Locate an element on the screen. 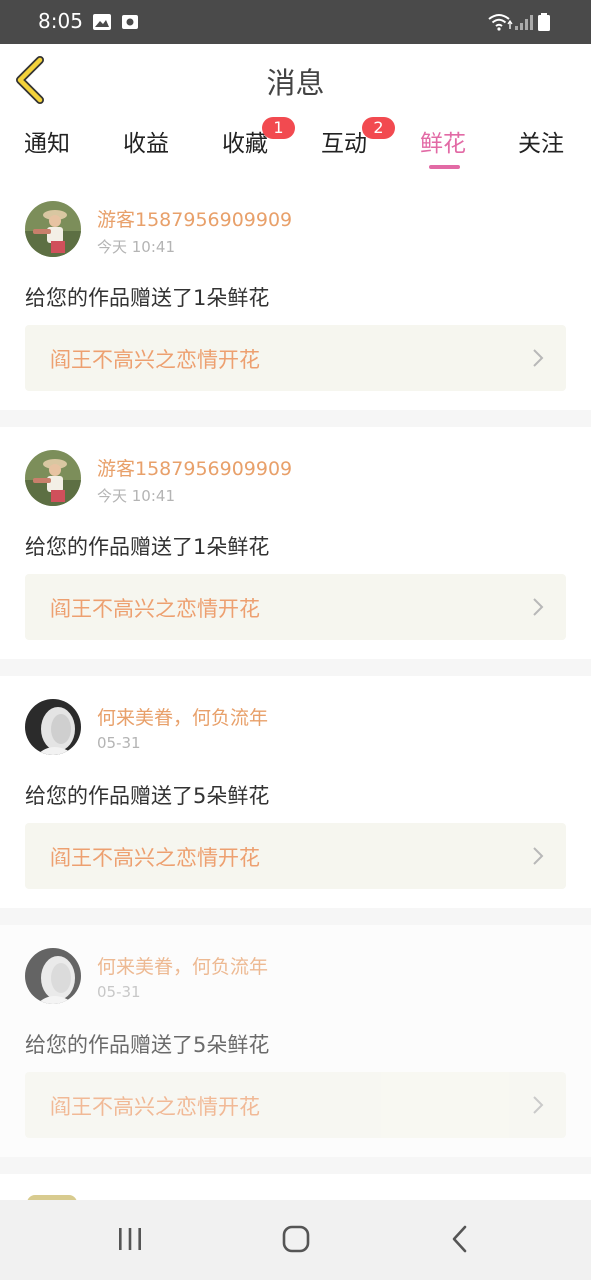 The height and width of the screenshot is (1280, 591). unread-badge: 2 is located at coordinates (378, 128).